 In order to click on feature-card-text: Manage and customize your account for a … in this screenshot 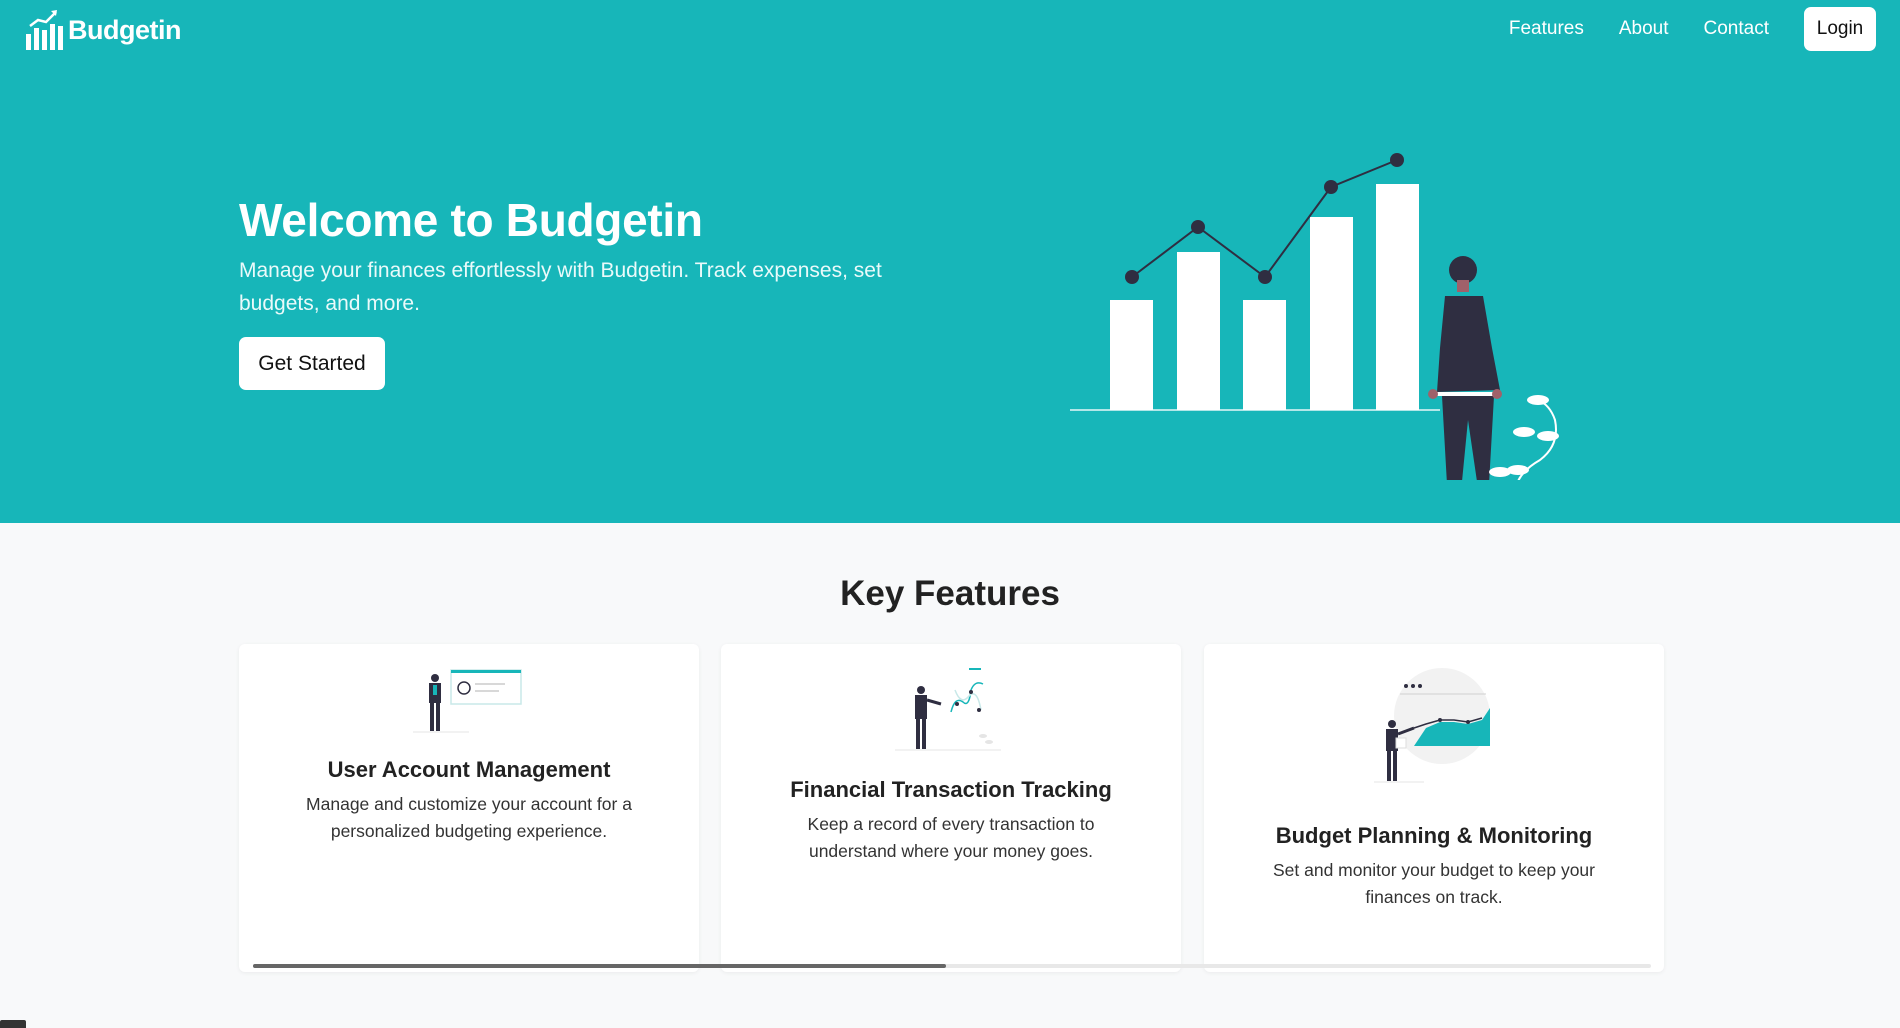, I will do `click(469, 817)`.